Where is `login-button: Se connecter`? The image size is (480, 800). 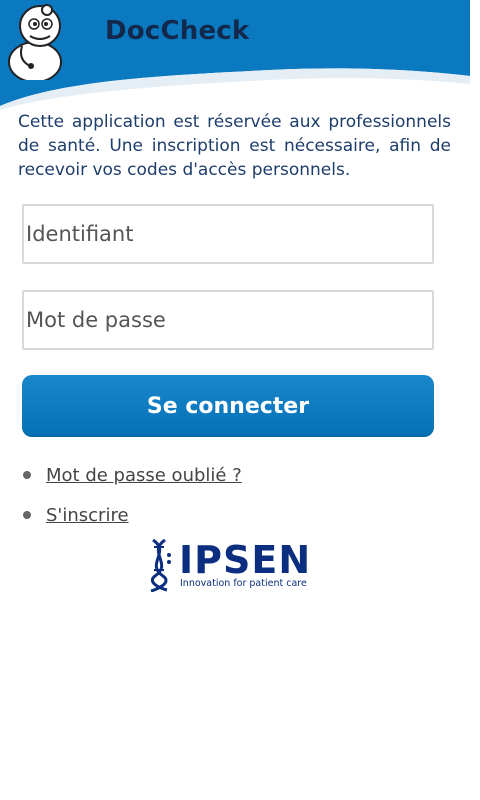
login-button: Se connecter is located at coordinates (228, 406).